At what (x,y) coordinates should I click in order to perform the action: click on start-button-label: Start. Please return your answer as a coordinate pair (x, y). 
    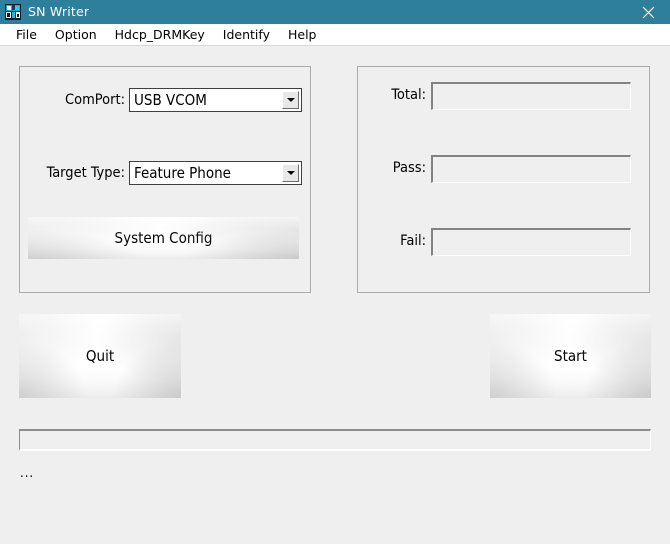
    Looking at the image, I should click on (570, 356).